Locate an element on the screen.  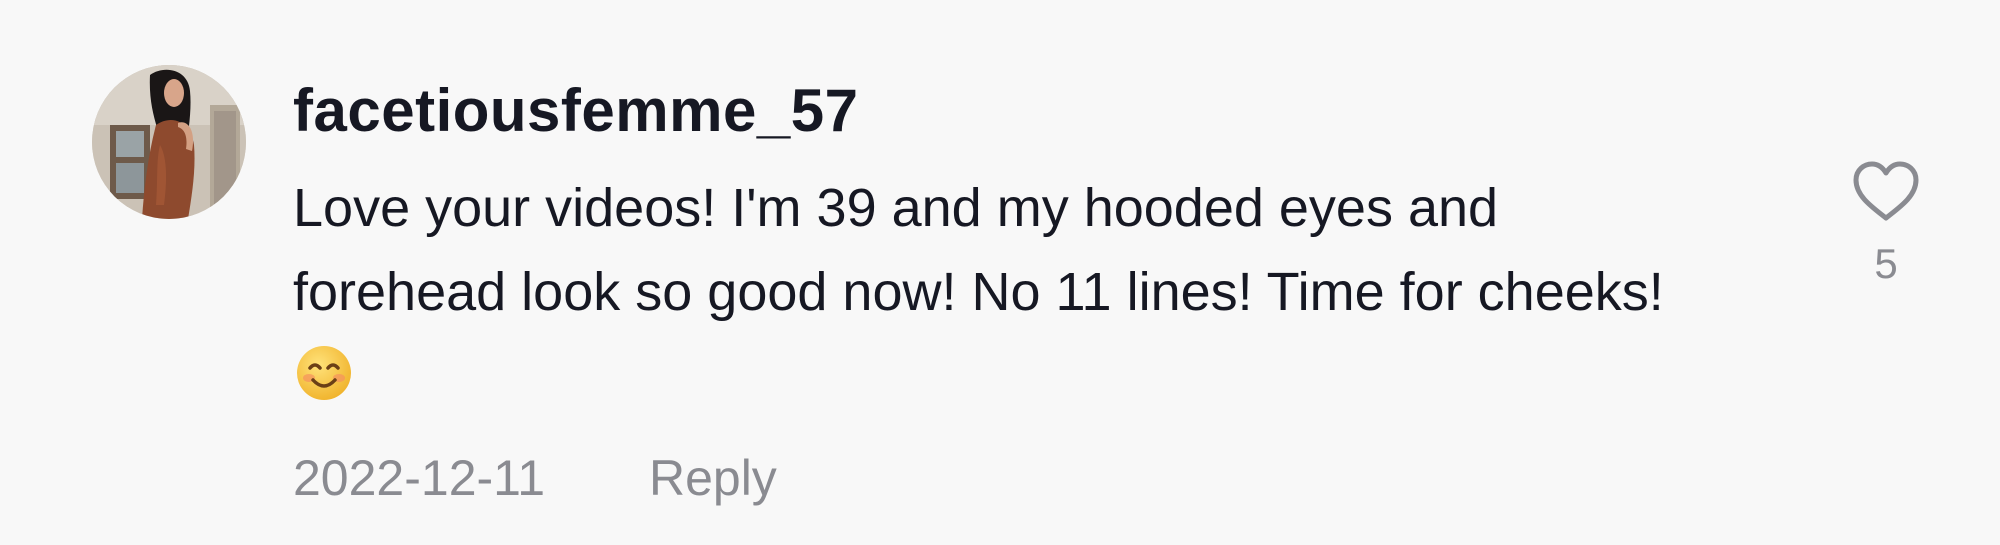
smiling-face-emoji-icon is located at coordinates (324, 373).